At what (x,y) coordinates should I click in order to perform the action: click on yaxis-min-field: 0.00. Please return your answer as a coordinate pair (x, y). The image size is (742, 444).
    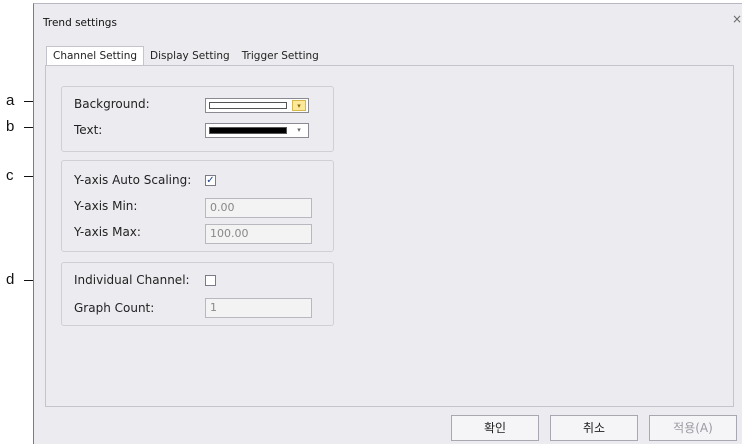
    Looking at the image, I should click on (258, 208).